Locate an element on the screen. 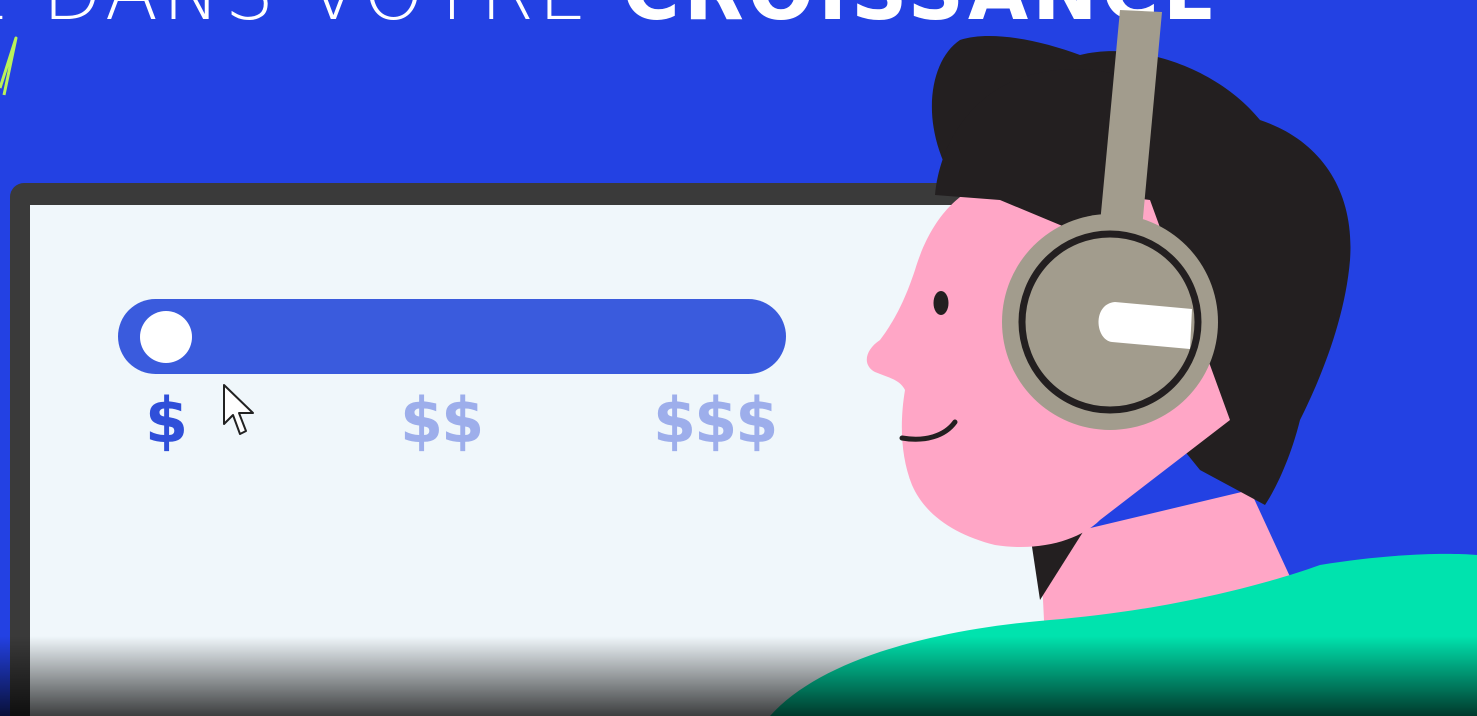 Image resolution: width=1477 pixels, height=716 pixels. slider-knob is located at coordinates (166, 337).